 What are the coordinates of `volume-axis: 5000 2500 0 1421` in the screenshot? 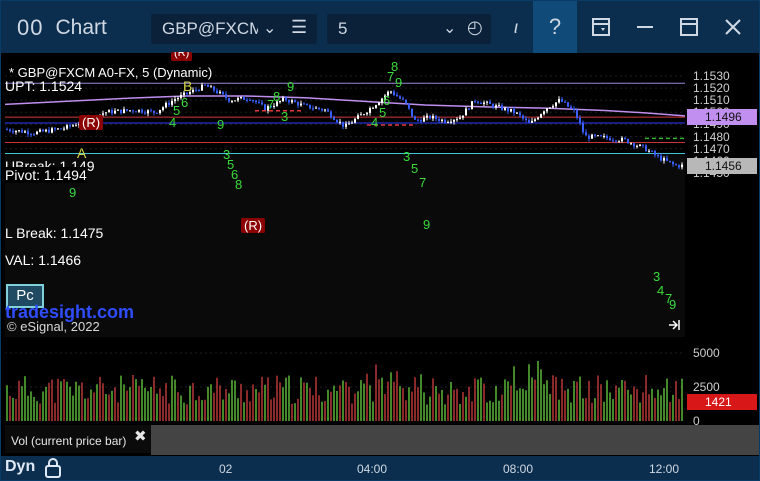 It's located at (722, 383).